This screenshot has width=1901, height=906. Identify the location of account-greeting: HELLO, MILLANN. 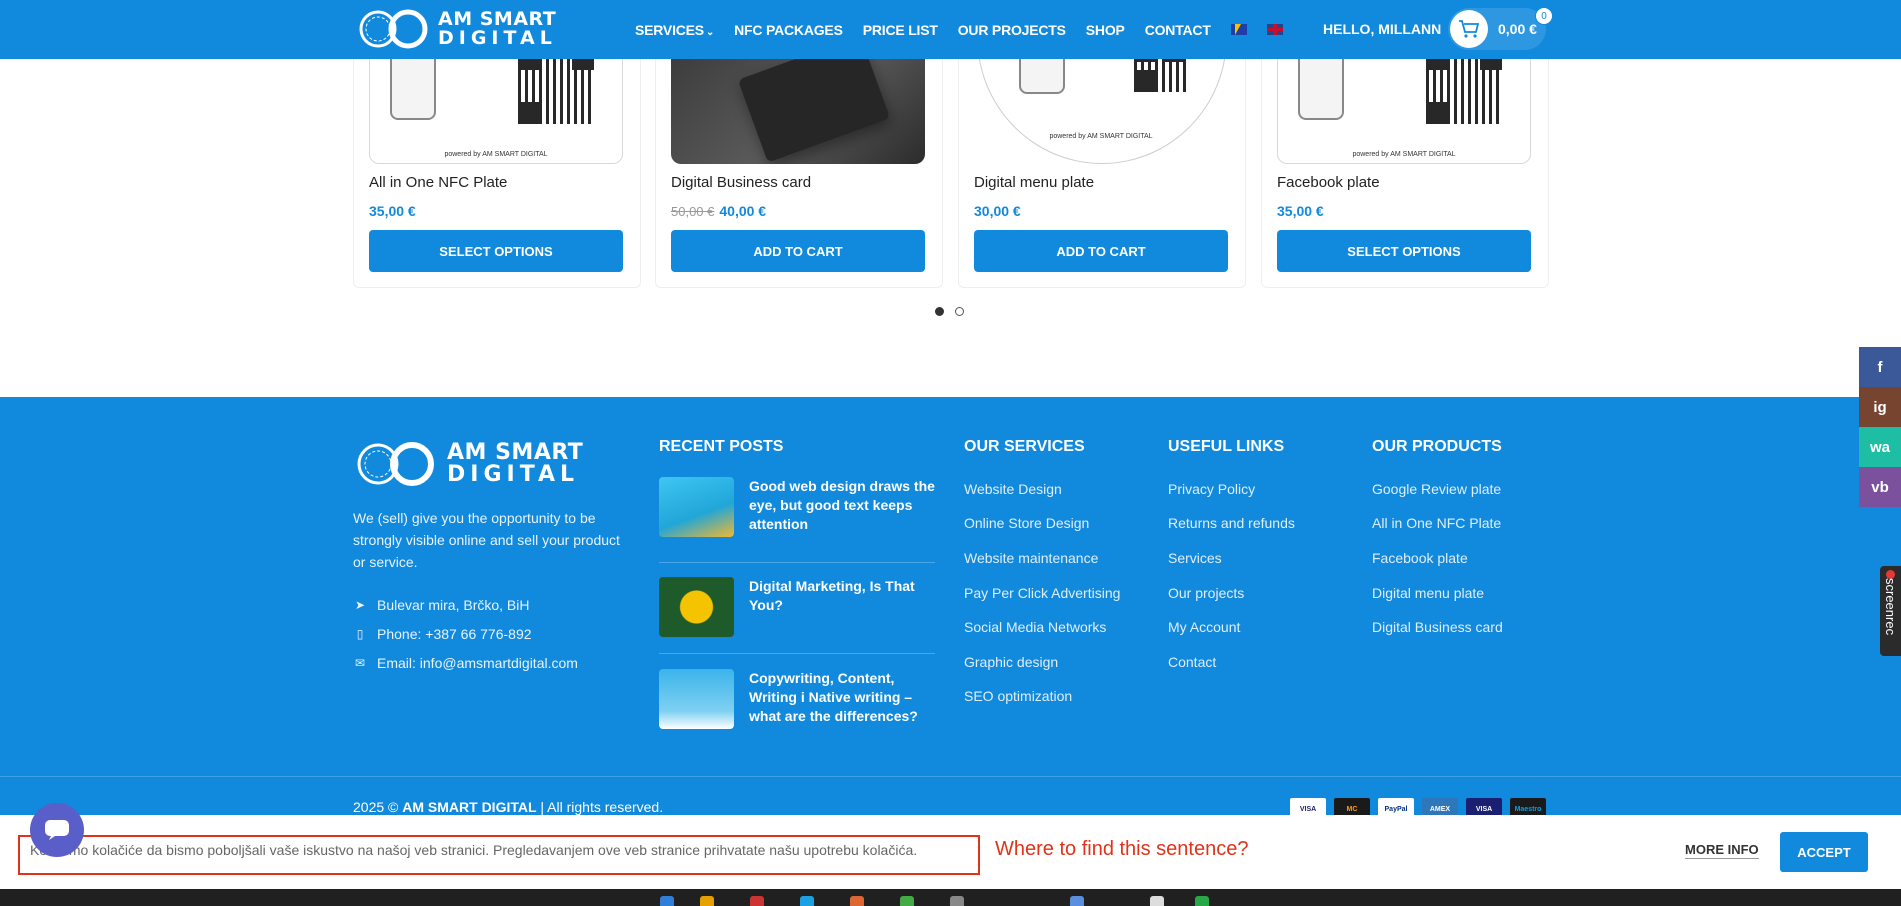
(1382, 29).